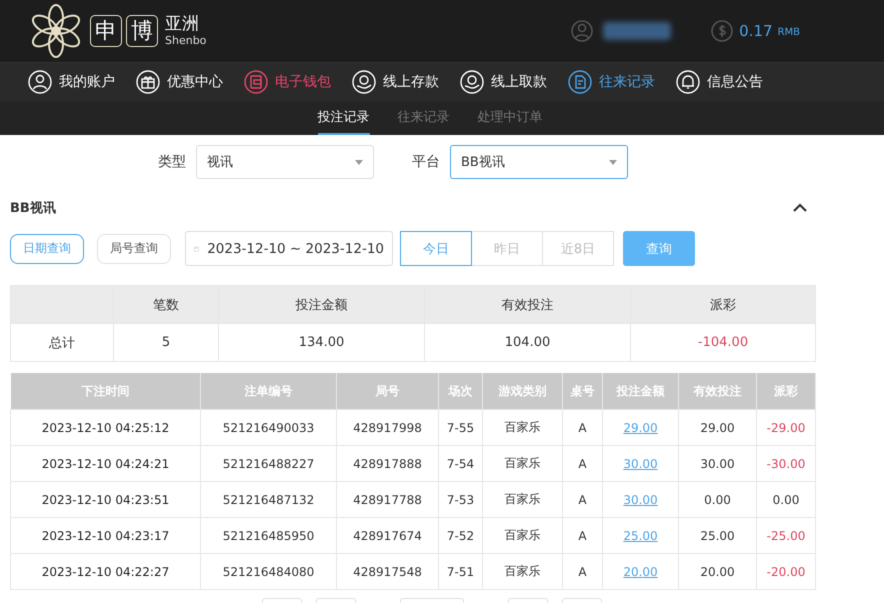 The height and width of the screenshot is (603, 884). Describe the element at coordinates (507, 248) in the screenshot. I see `date-preset-button: 昨日` at that location.